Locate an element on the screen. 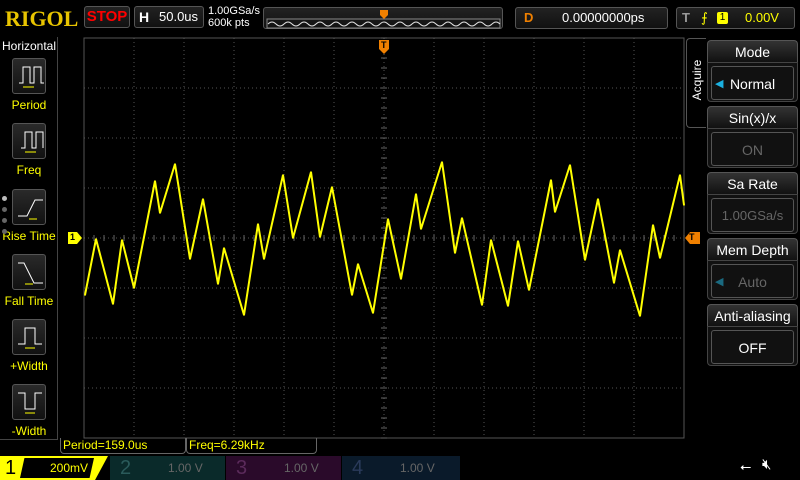 This screenshot has height=480, width=800. period-measurement: Period=159.0us is located at coordinates (123, 446).